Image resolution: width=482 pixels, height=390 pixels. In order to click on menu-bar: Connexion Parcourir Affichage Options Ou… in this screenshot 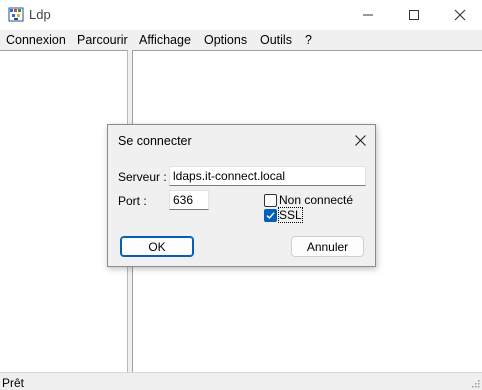, I will do `click(241, 40)`.